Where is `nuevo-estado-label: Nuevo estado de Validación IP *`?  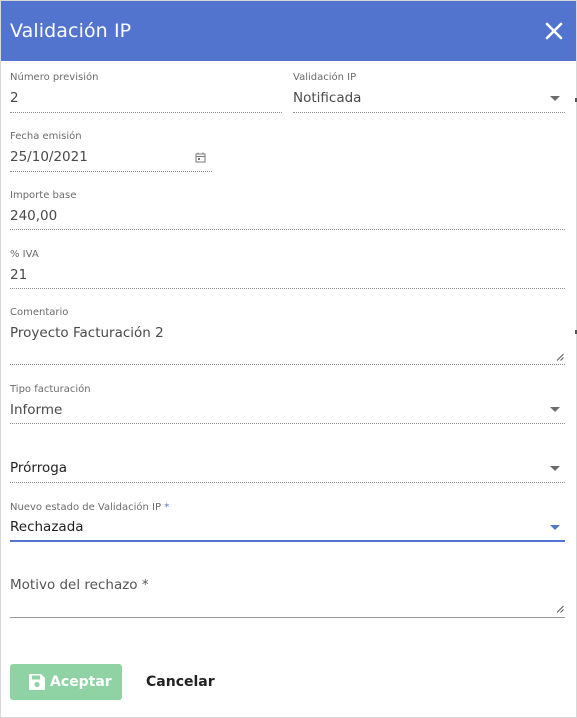
nuevo-estado-label: Nuevo estado de Validación IP * is located at coordinates (89, 507).